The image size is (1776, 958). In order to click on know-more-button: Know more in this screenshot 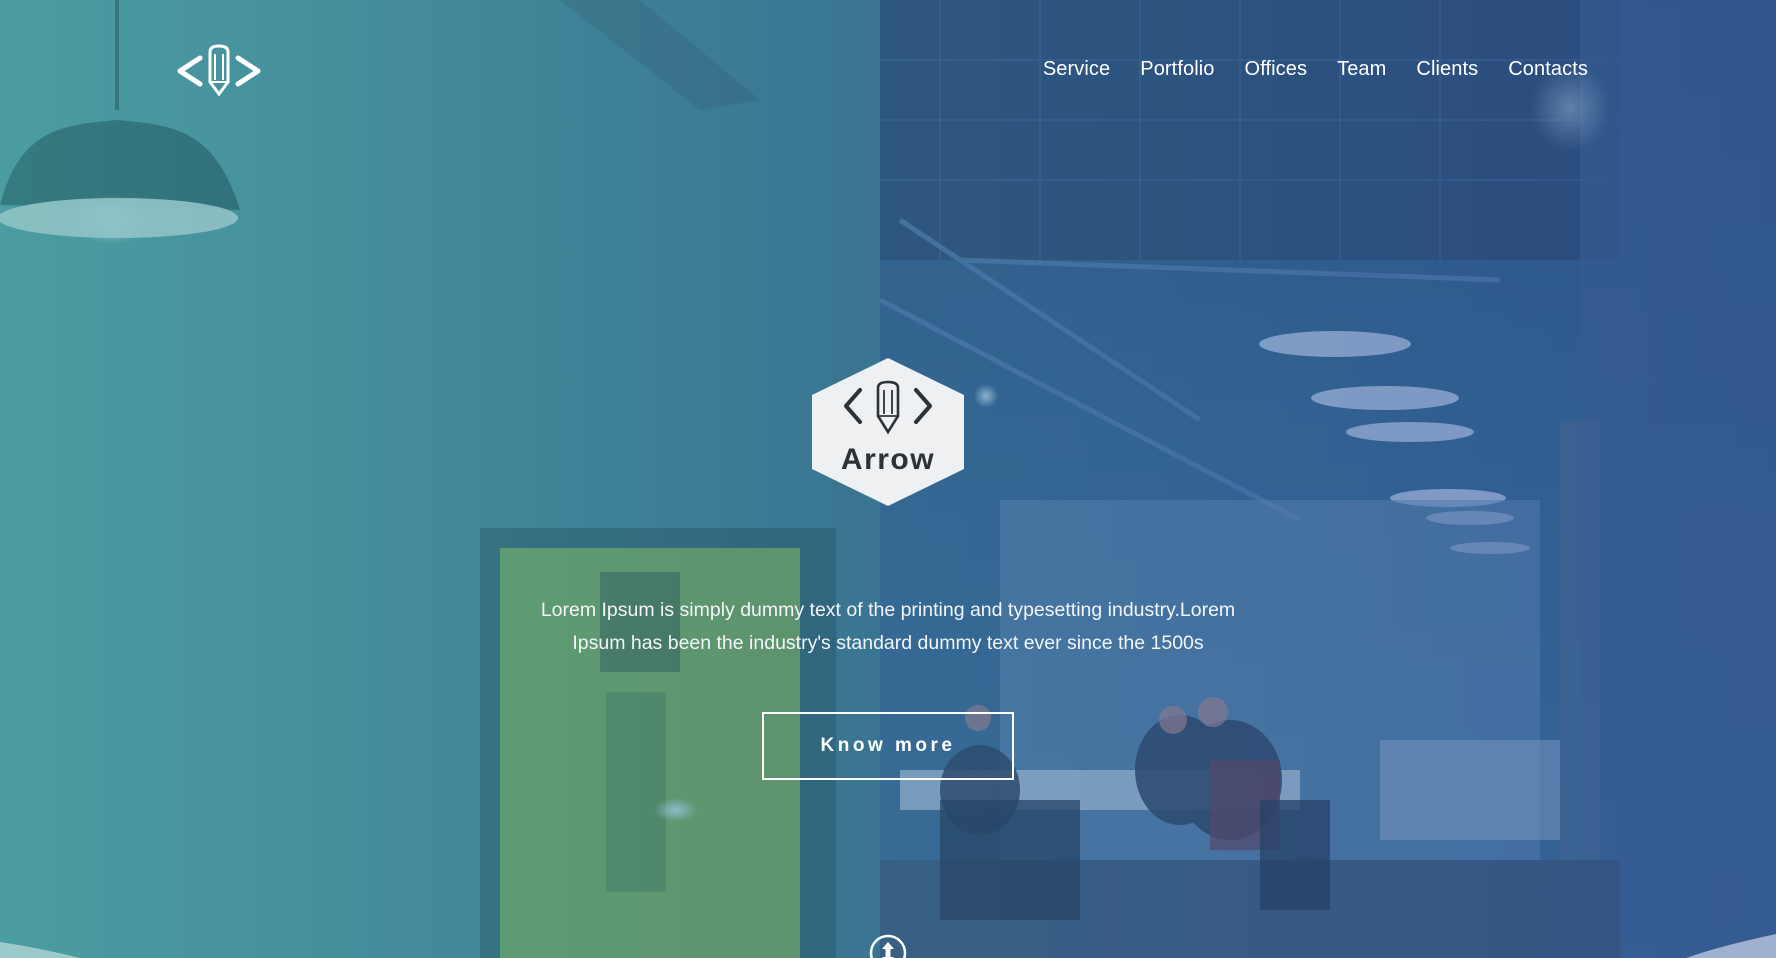, I will do `click(888, 746)`.